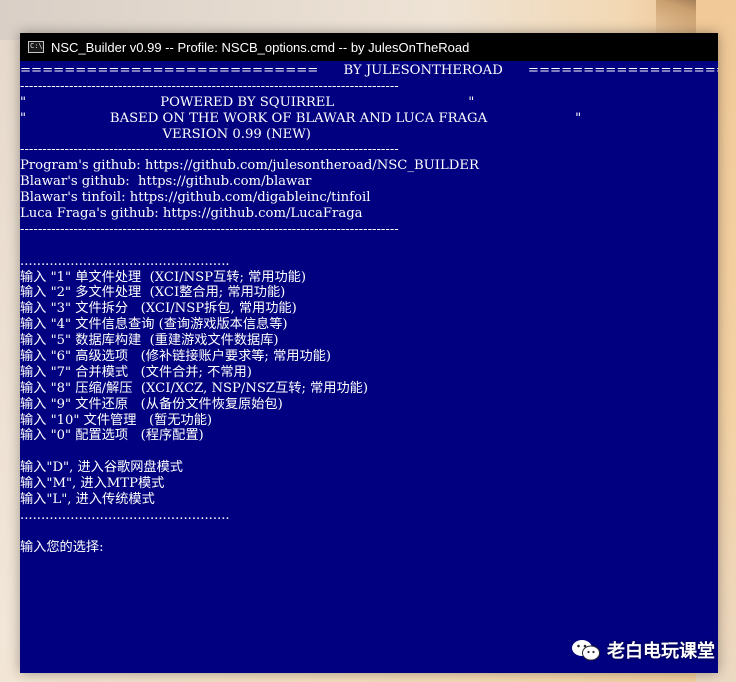  Describe the element at coordinates (158, 309) in the screenshot. I see `console-line: 输入 "3" 文件拆分 (XCI/NSP拆包, 常用功能)` at that location.